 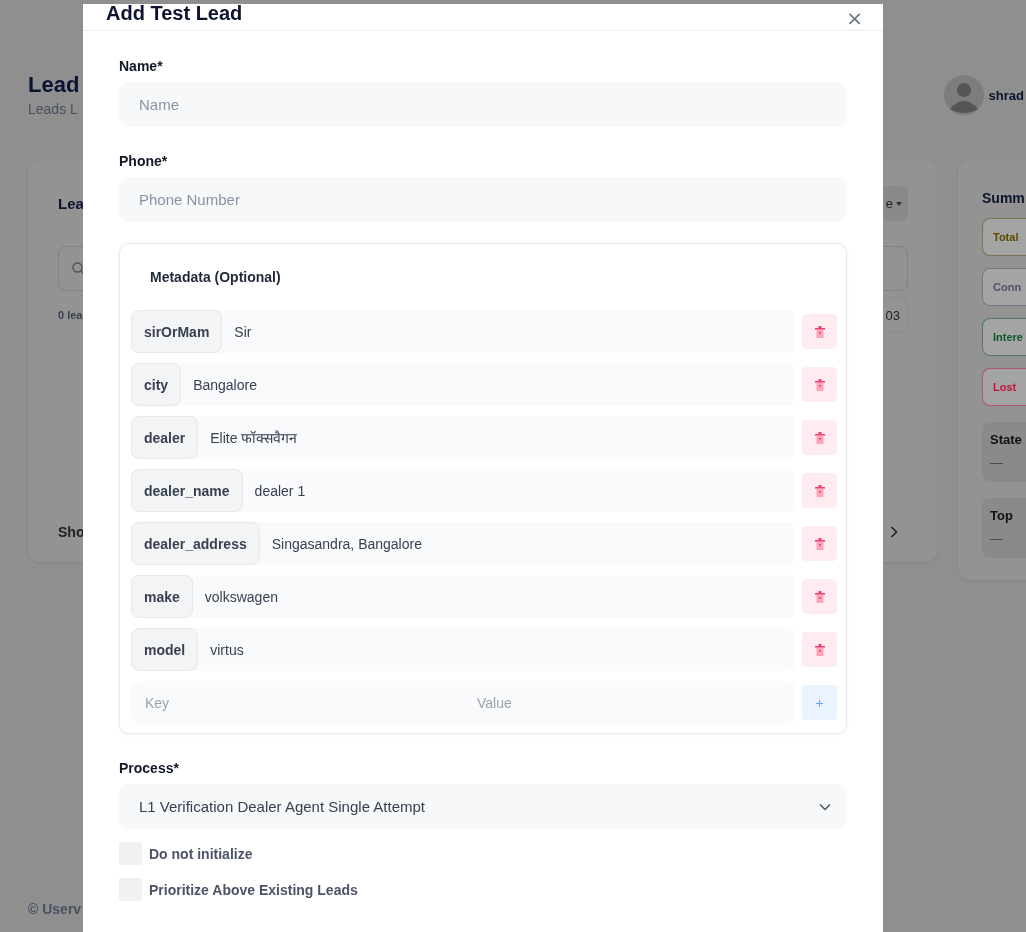 I want to click on chevron-right-icon, so click(x=894, y=532).